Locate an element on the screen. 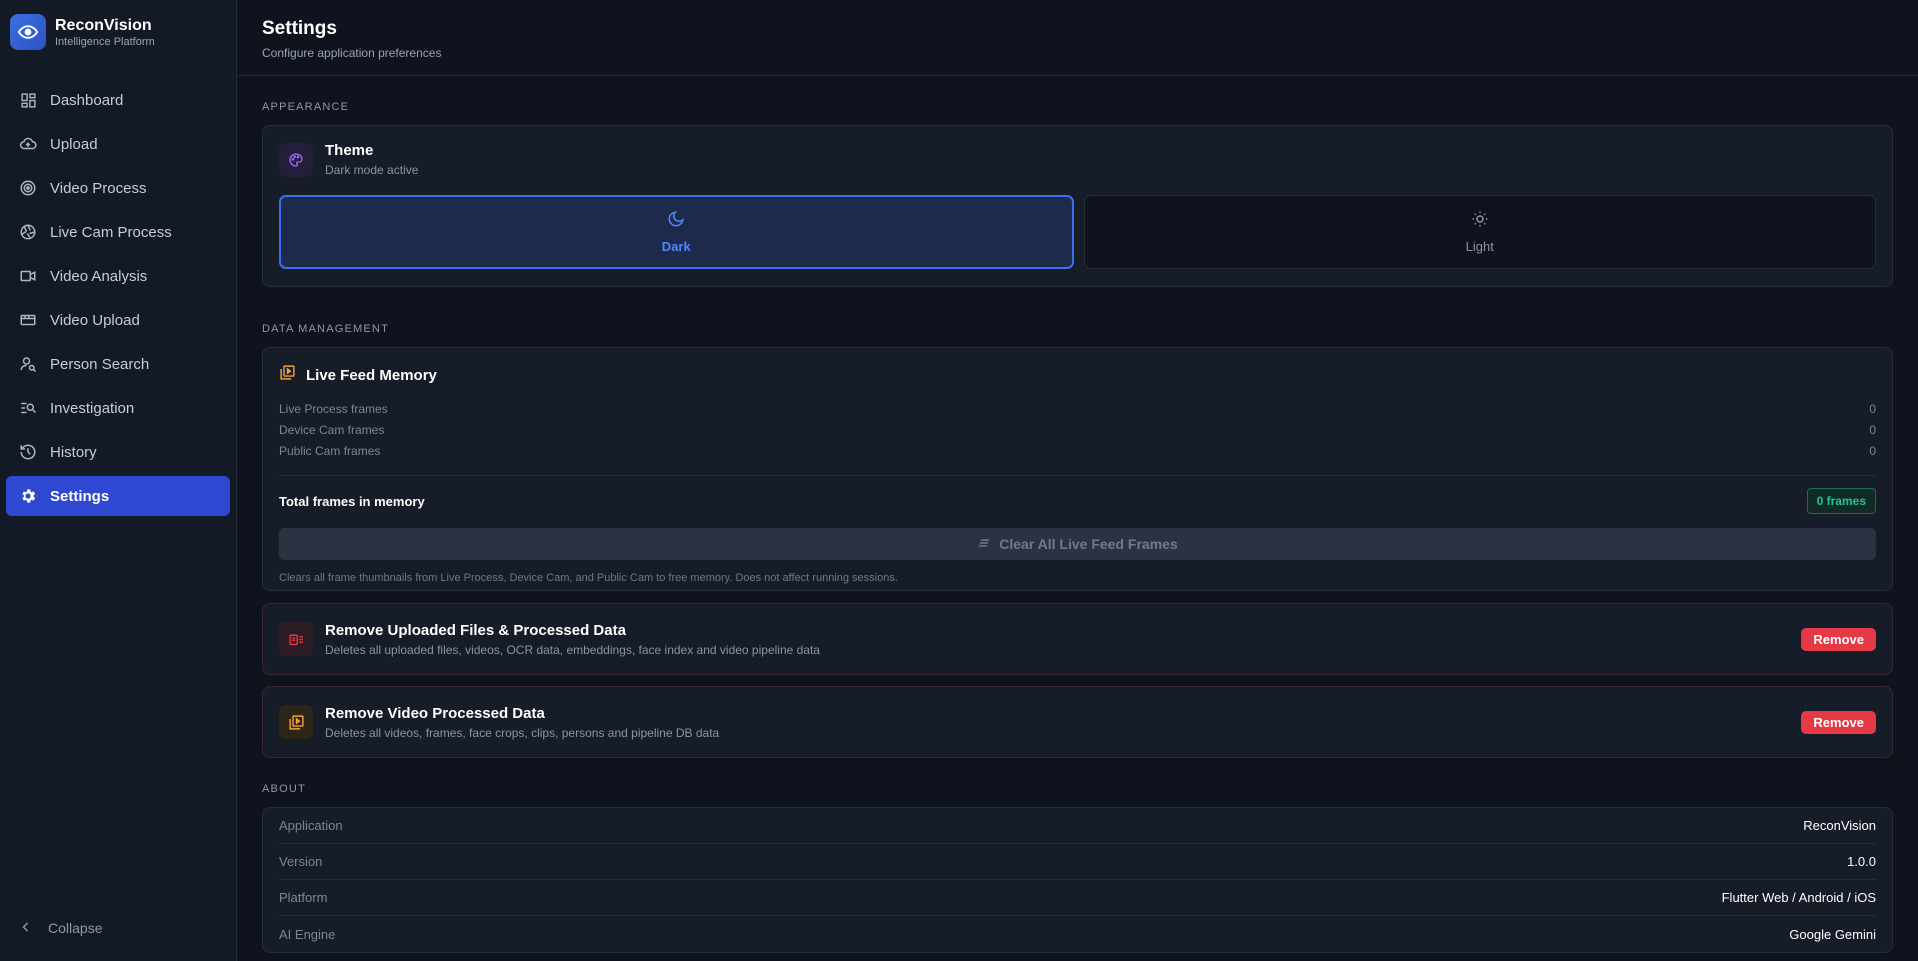  memory-row: Device Cam frames 0 is located at coordinates (1077, 433).